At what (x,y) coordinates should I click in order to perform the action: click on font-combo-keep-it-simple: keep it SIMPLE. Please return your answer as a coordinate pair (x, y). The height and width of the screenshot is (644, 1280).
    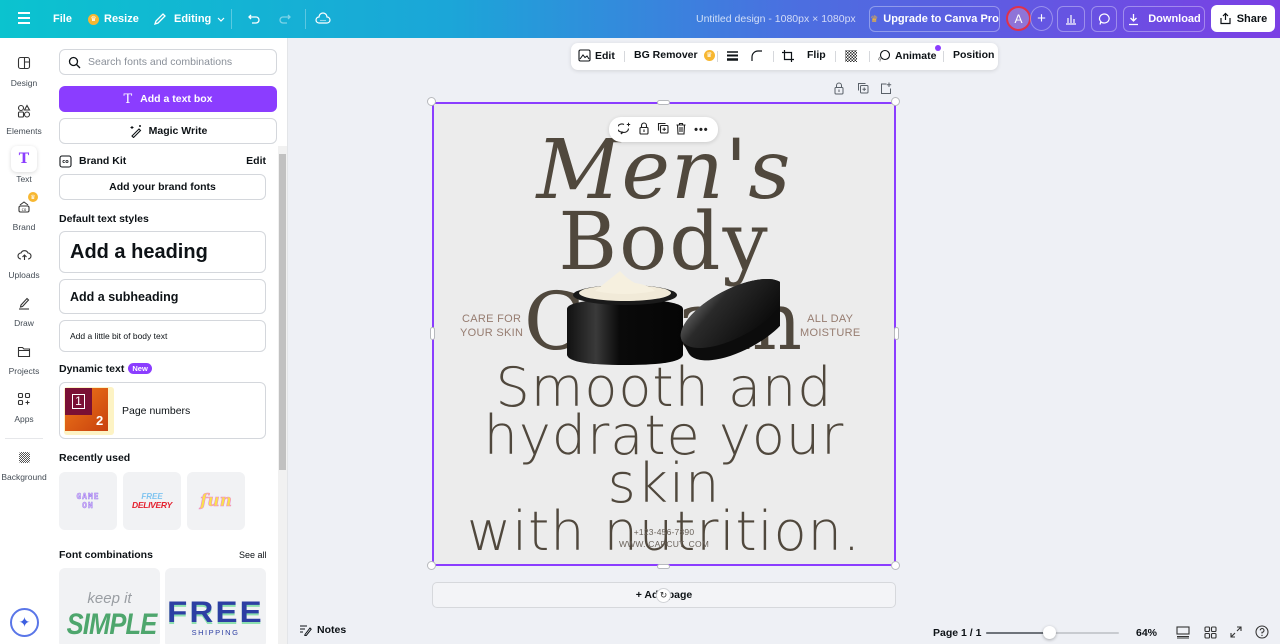
    Looking at the image, I should click on (109, 606).